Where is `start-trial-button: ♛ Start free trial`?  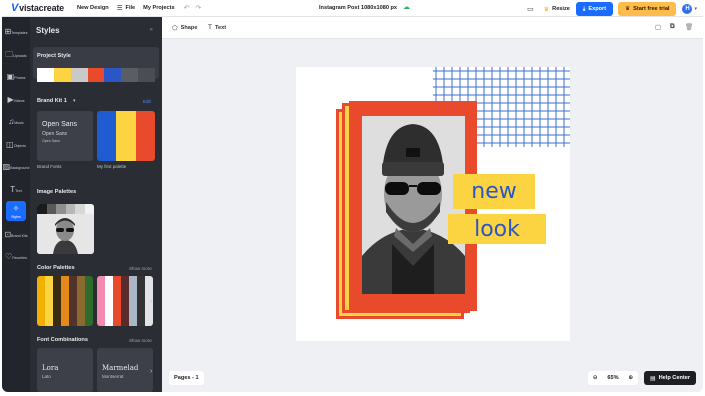
start-trial-button: ♛ Start free trial is located at coordinates (647, 9).